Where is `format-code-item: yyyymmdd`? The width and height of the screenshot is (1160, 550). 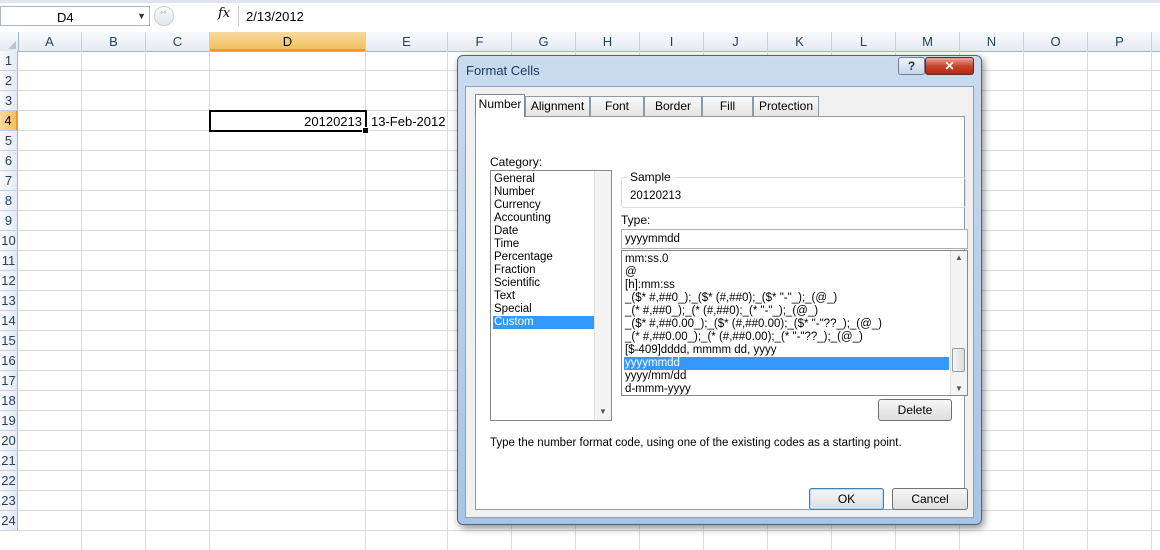 format-code-item: yyyymmdd is located at coordinates (786, 363).